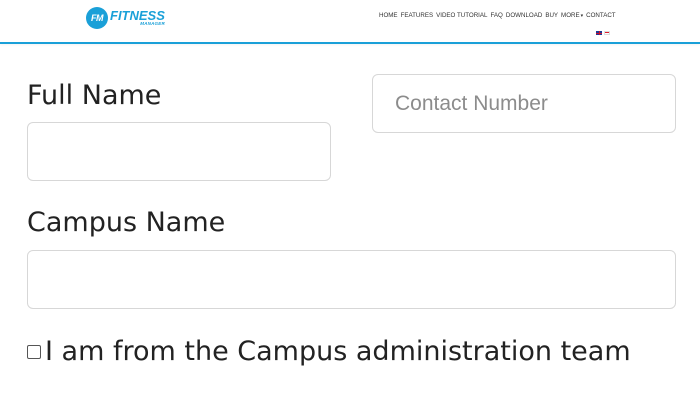 The height and width of the screenshot is (400, 700). Describe the element at coordinates (97, 18) in the screenshot. I see `logo-badge: FM` at that location.